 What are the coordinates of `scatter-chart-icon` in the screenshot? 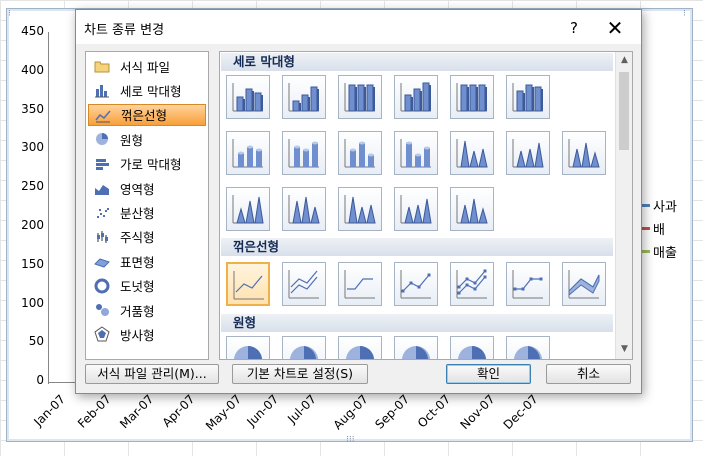 It's located at (102, 212).